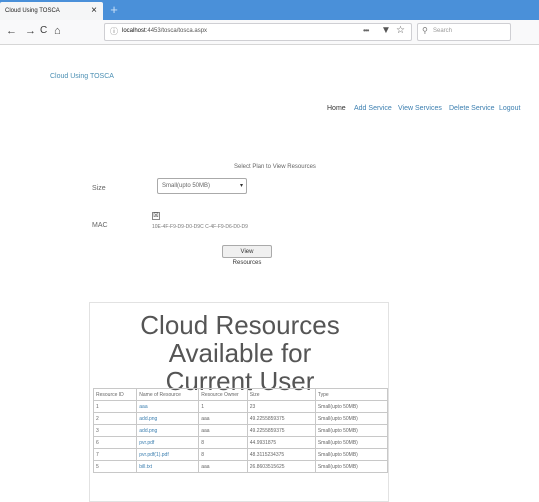 Image resolution: width=539 pixels, height=502 pixels. I want to click on forward-icon: →, so click(30, 31).